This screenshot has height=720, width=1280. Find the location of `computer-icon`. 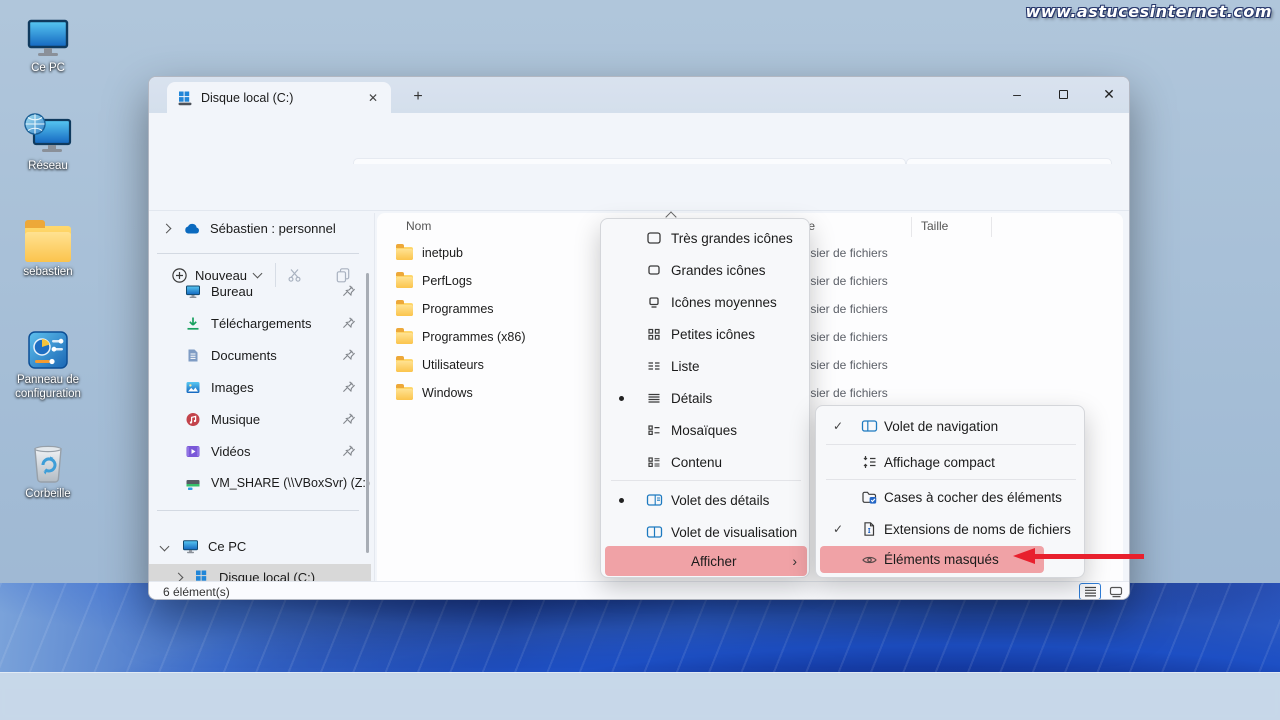

computer-icon is located at coordinates (190, 546).